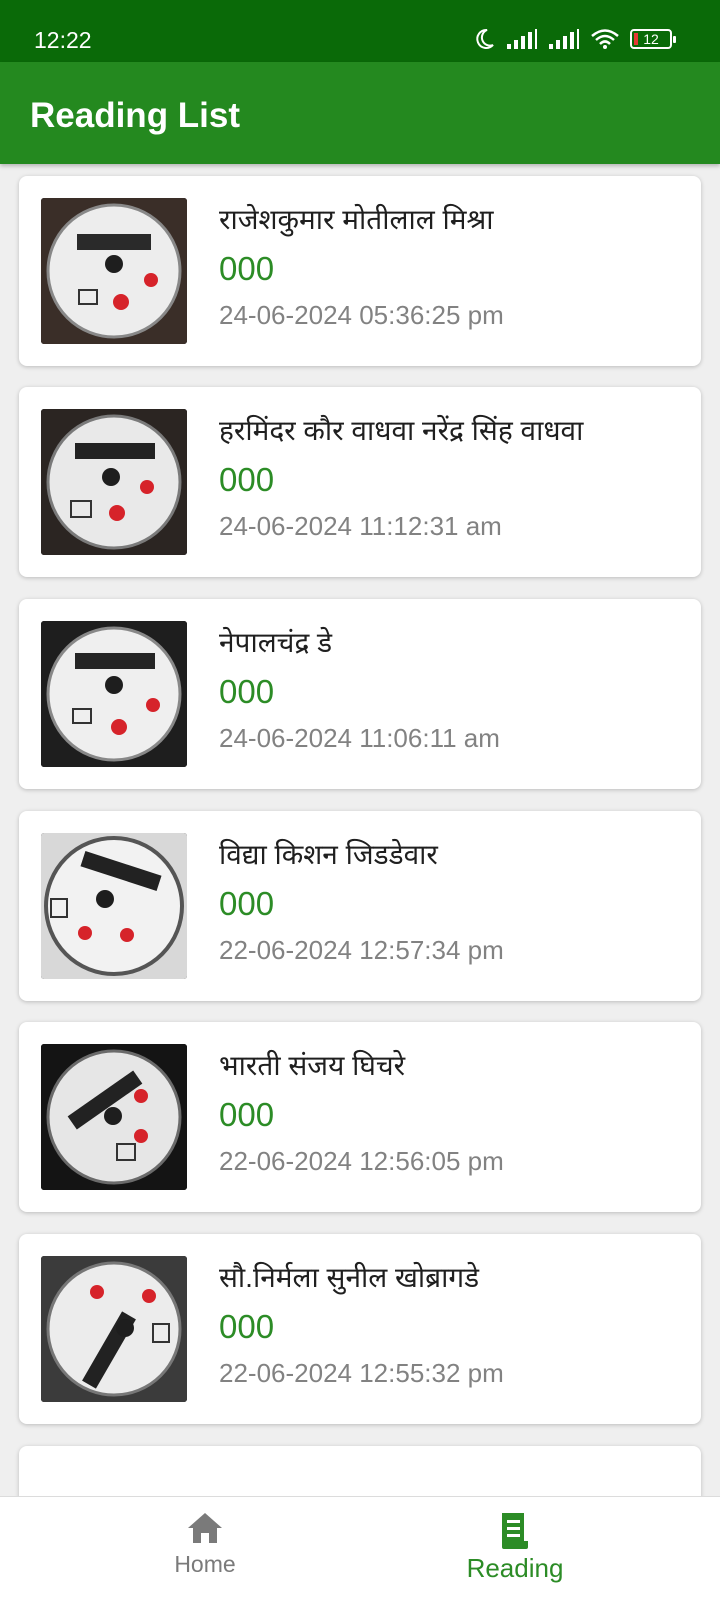 The height and width of the screenshot is (1600, 720). I want to click on battery-icon: 12, so click(653, 39).